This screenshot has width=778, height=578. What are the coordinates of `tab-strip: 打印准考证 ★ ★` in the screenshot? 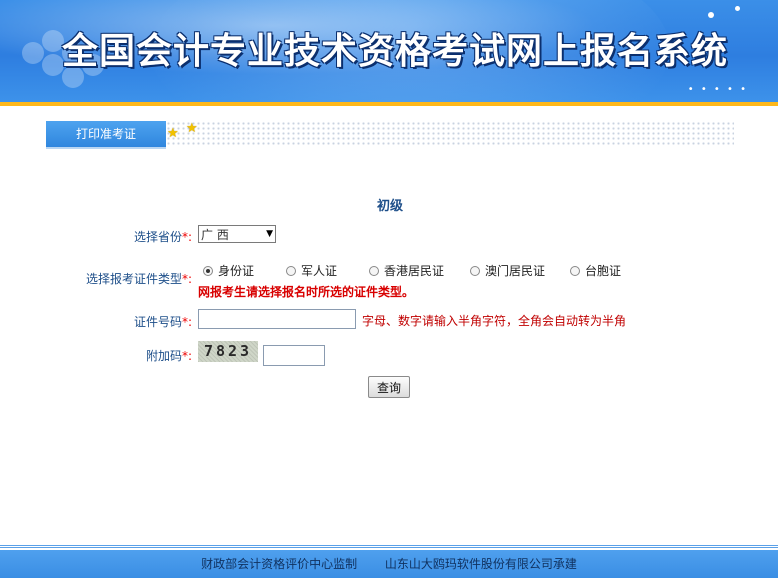 It's located at (390, 135).